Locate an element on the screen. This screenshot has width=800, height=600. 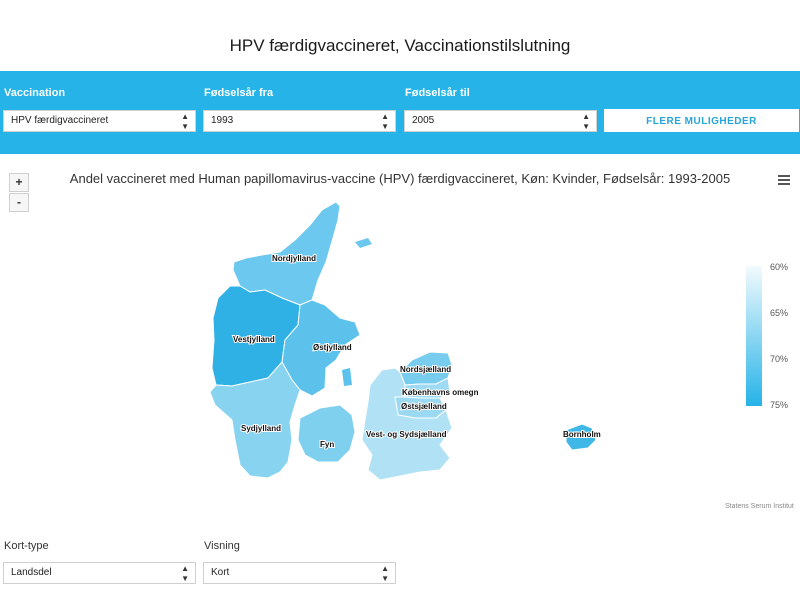
label-ostjylland: Østjylland is located at coordinates (332, 347).